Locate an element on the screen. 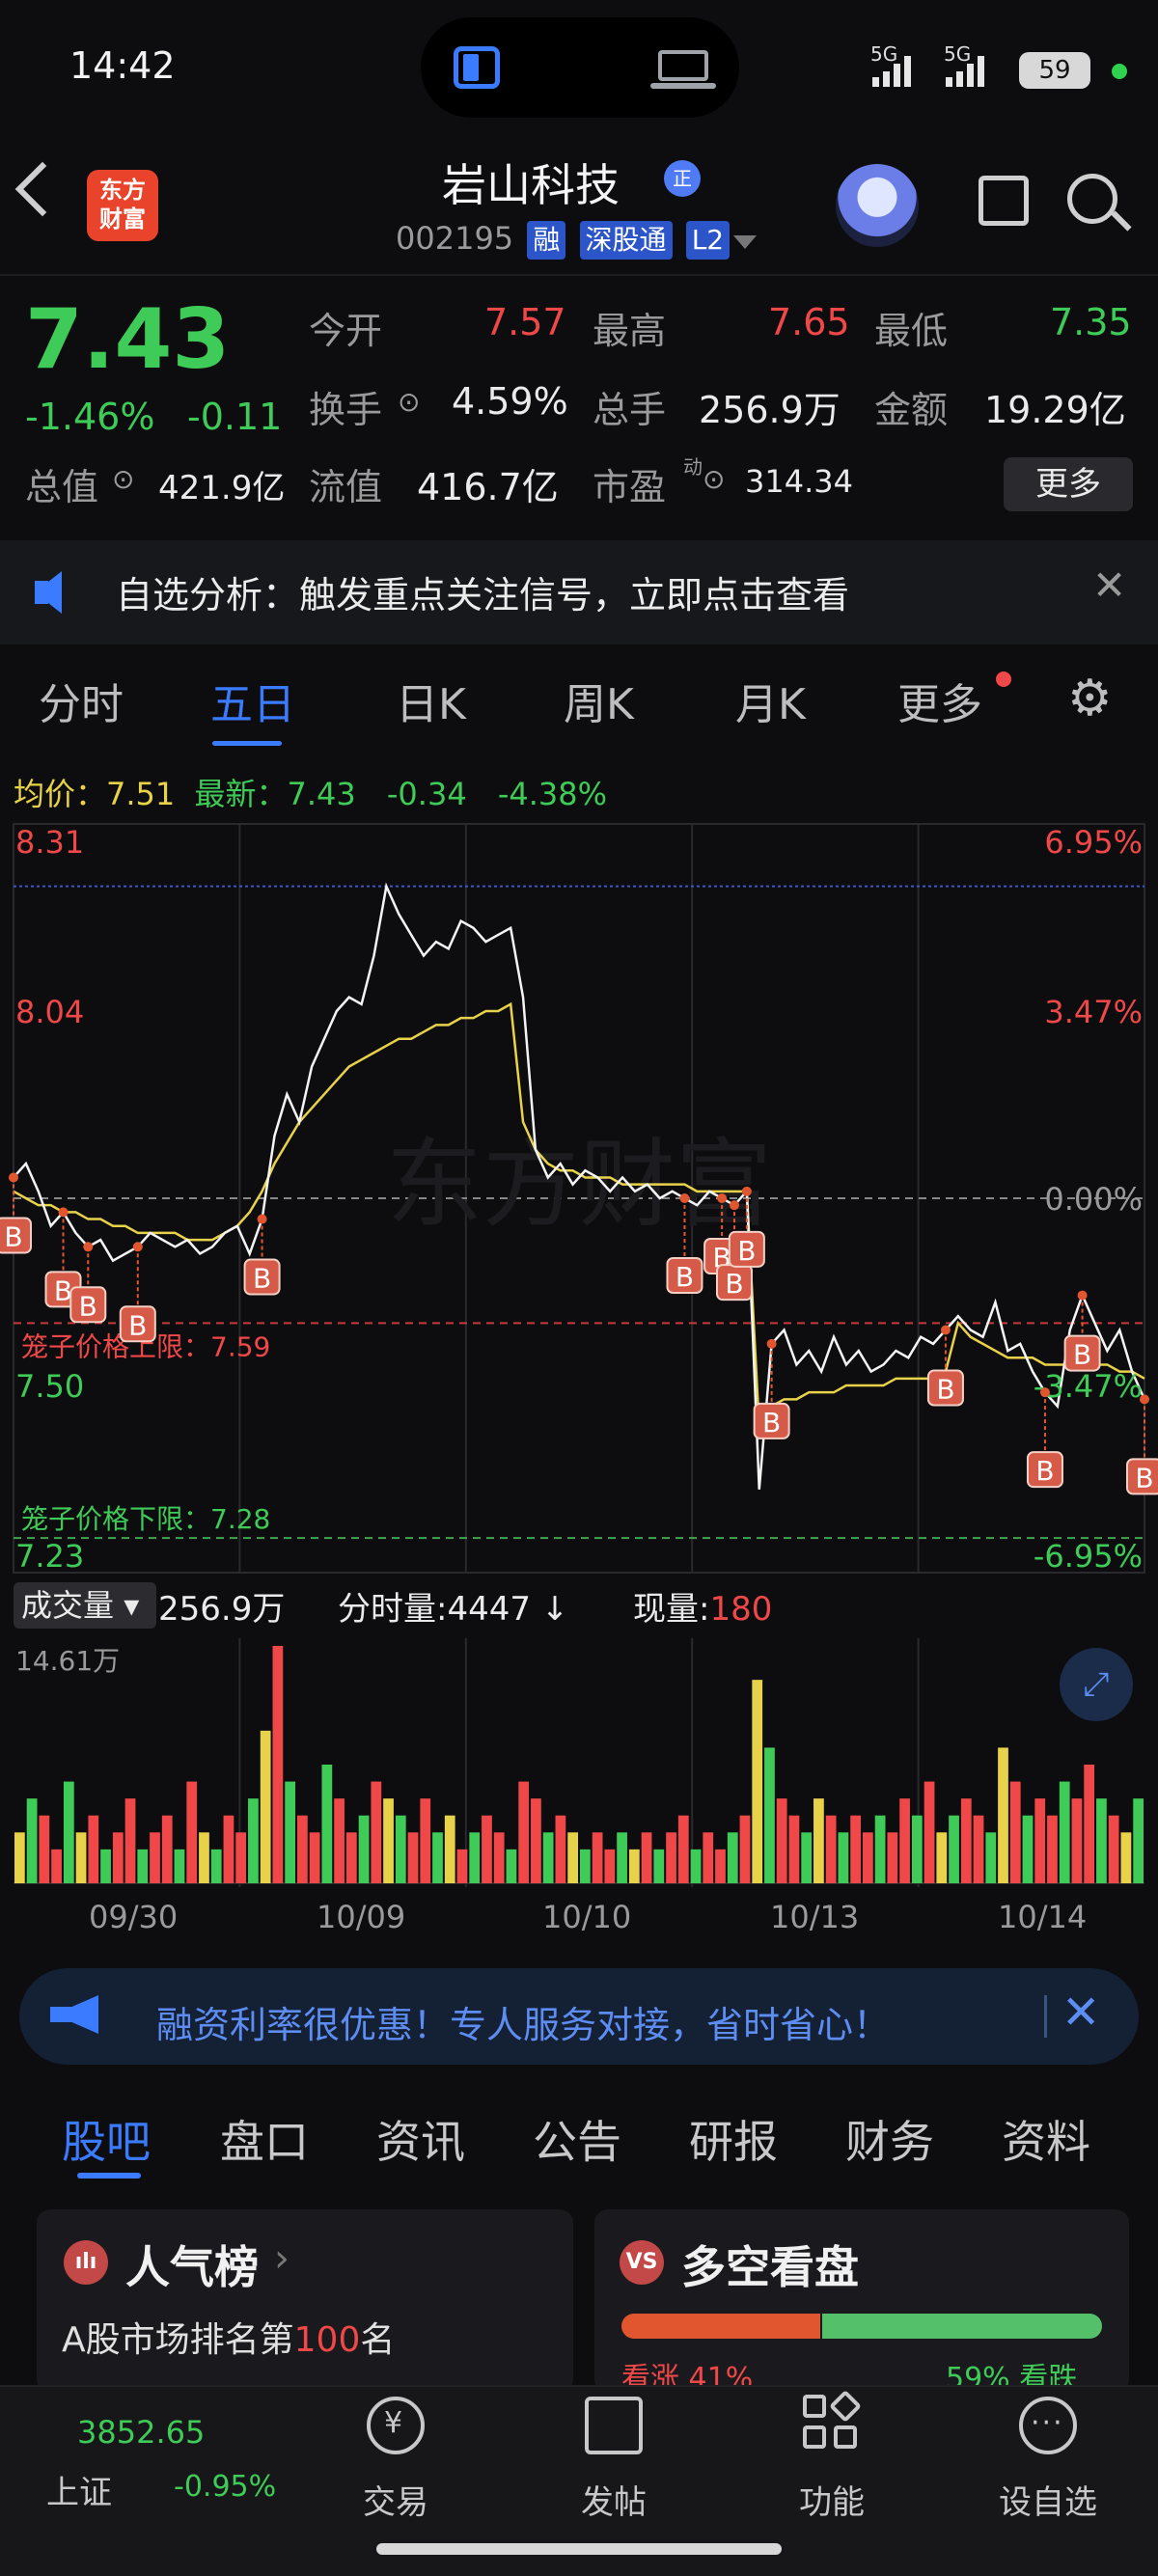  share-icon is located at coordinates (1004, 201).